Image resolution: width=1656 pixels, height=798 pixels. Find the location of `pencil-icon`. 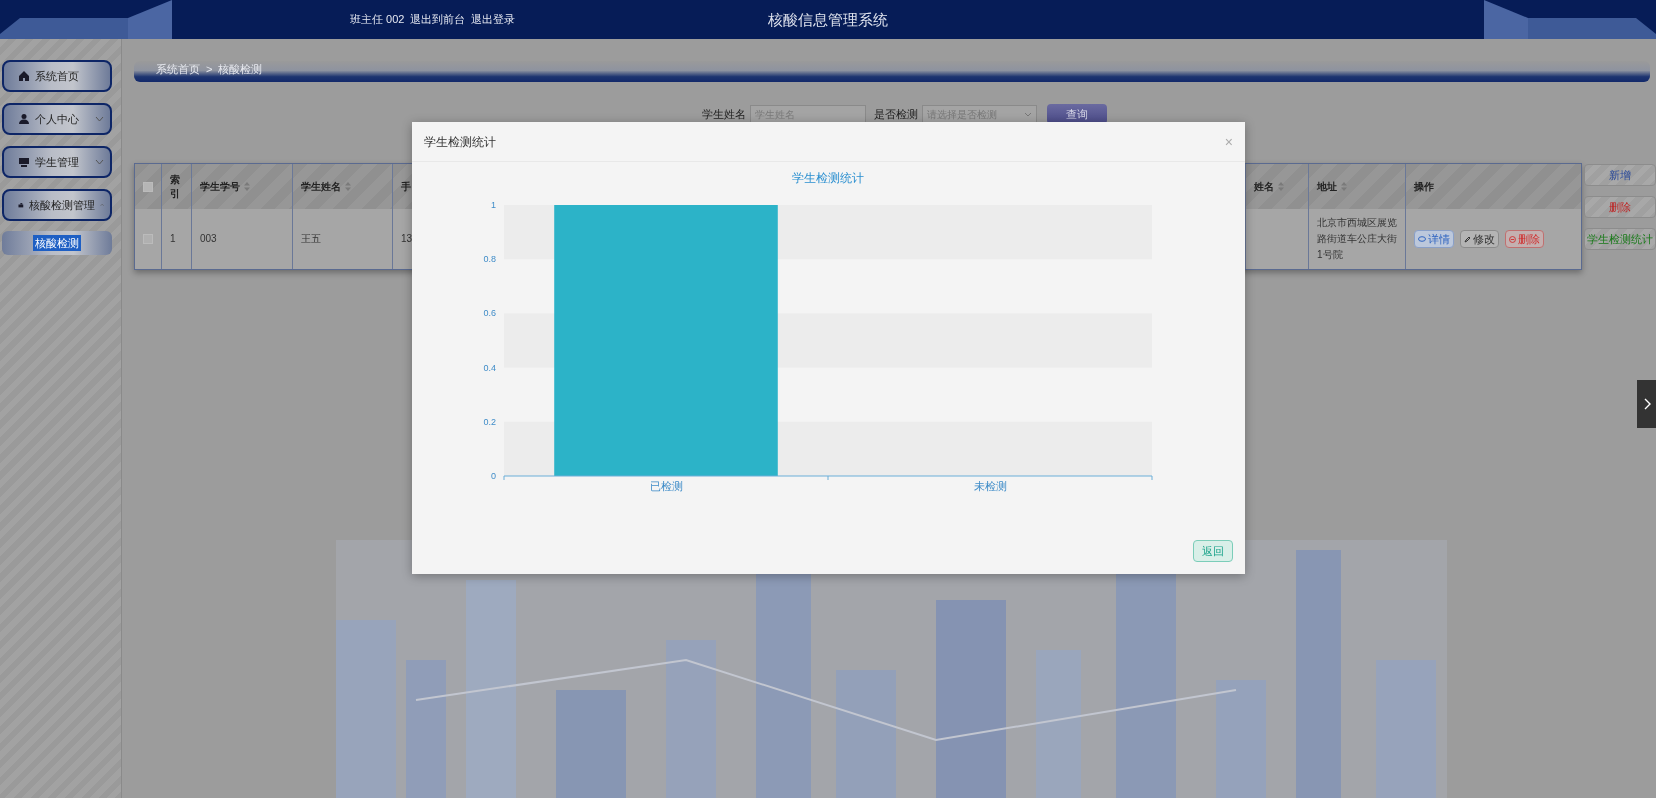

pencil-icon is located at coordinates (1467, 239).